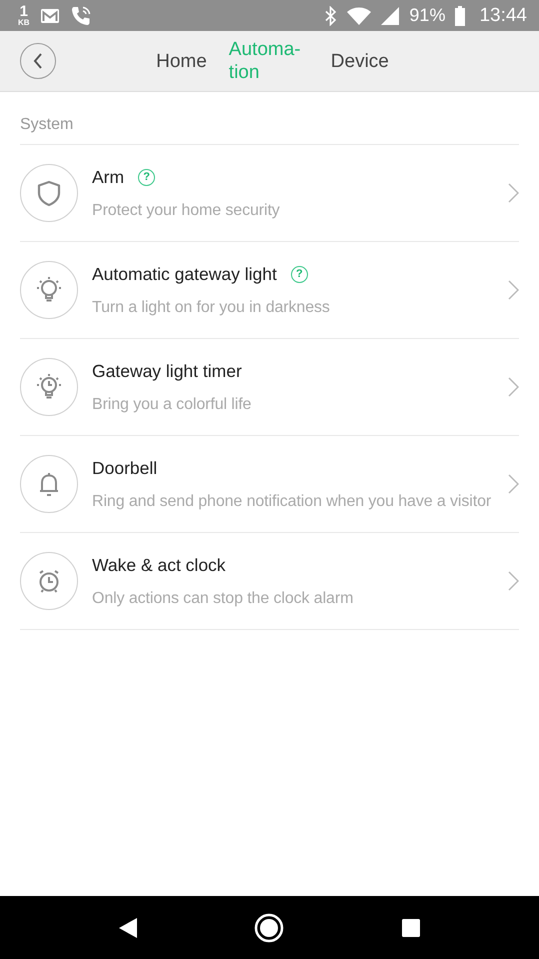 The height and width of the screenshot is (959, 539). What do you see at coordinates (390, 15) in the screenshot?
I see `signal-icon` at bounding box center [390, 15].